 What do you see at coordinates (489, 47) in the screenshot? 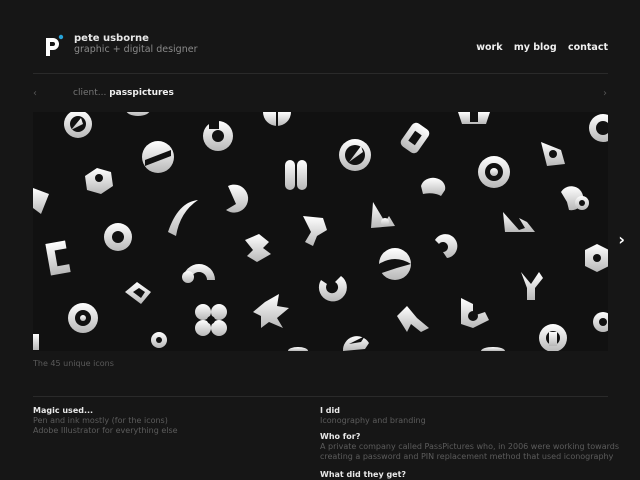
I see `nav-work: work` at bounding box center [489, 47].